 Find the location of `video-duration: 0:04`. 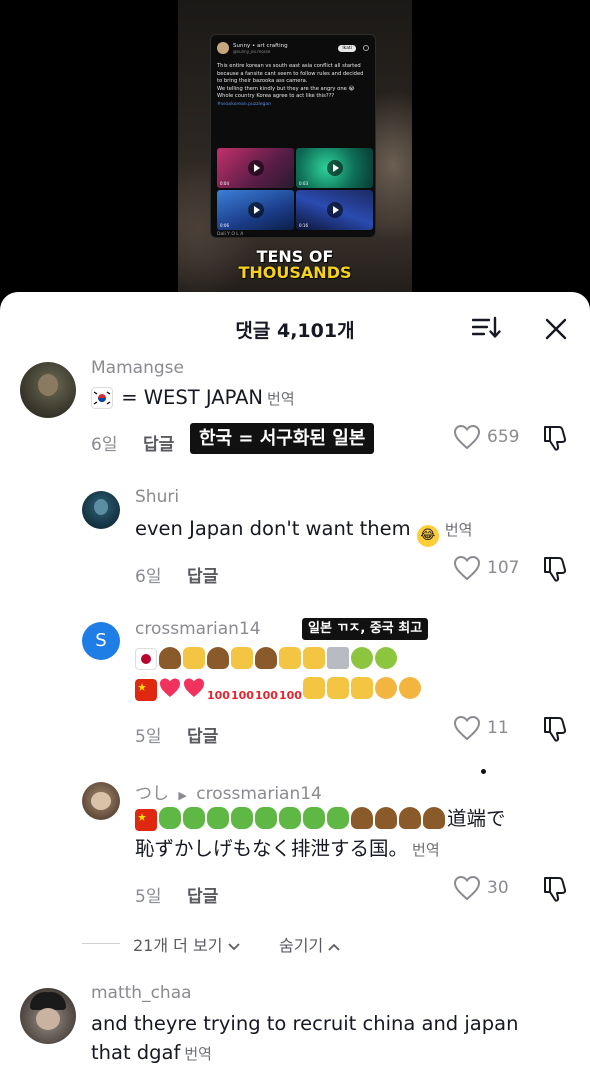

video-duration: 0:04 is located at coordinates (224, 183).